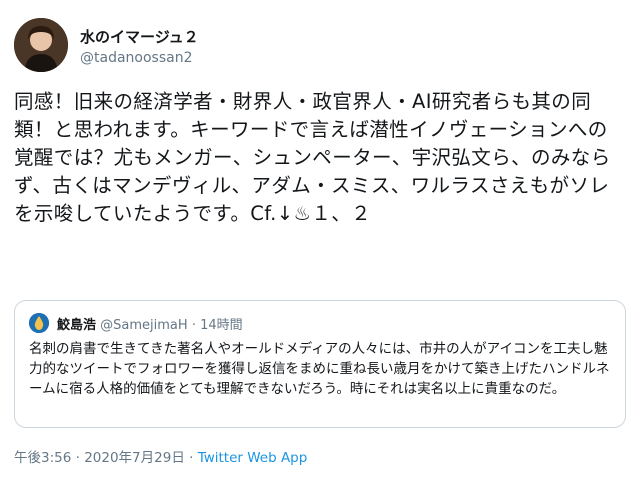 The height and width of the screenshot is (480, 640). Describe the element at coordinates (253, 458) in the screenshot. I see `source-link: Twitter Web App` at that location.